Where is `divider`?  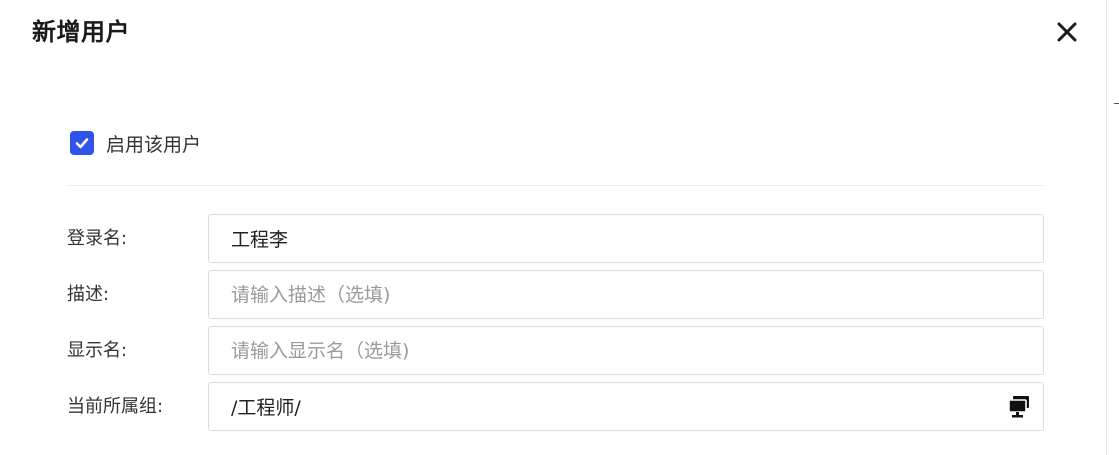 divider is located at coordinates (555, 185).